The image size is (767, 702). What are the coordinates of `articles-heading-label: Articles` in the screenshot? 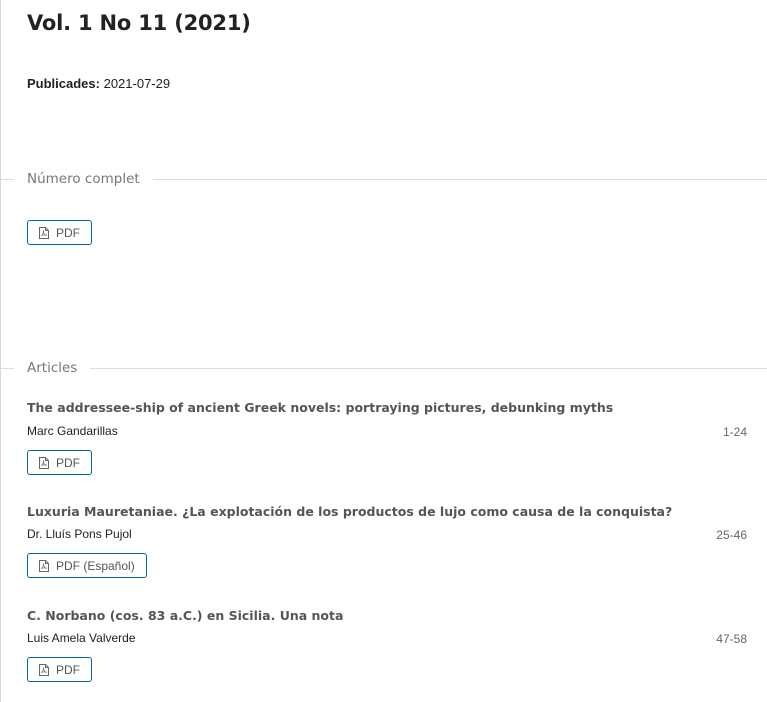 It's located at (52, 368).